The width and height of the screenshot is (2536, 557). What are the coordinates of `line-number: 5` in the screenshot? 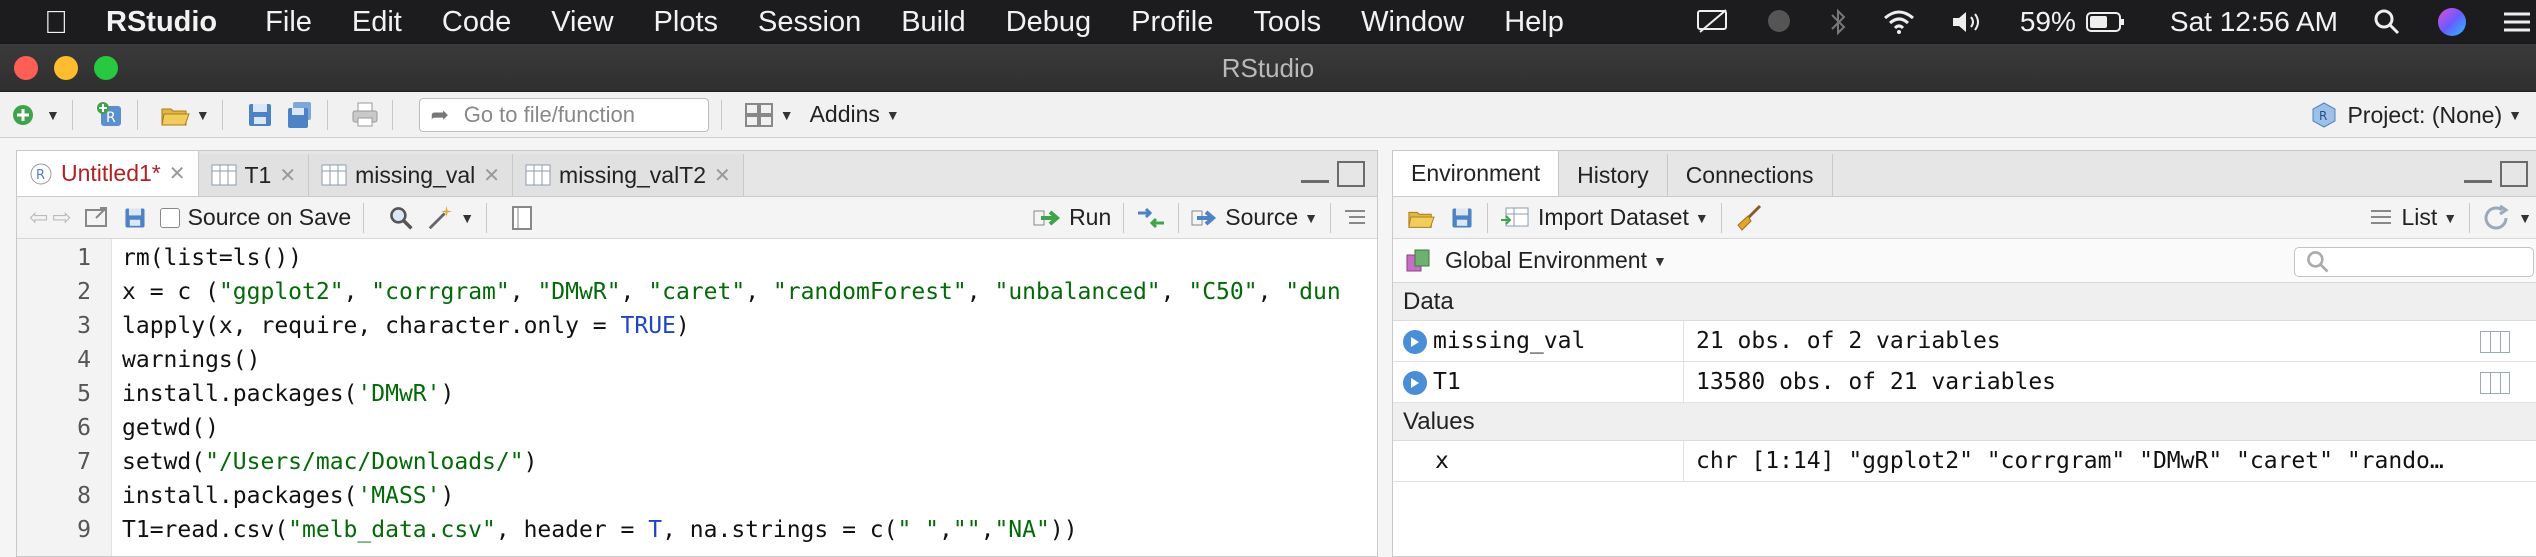 It's located at (84, 394).